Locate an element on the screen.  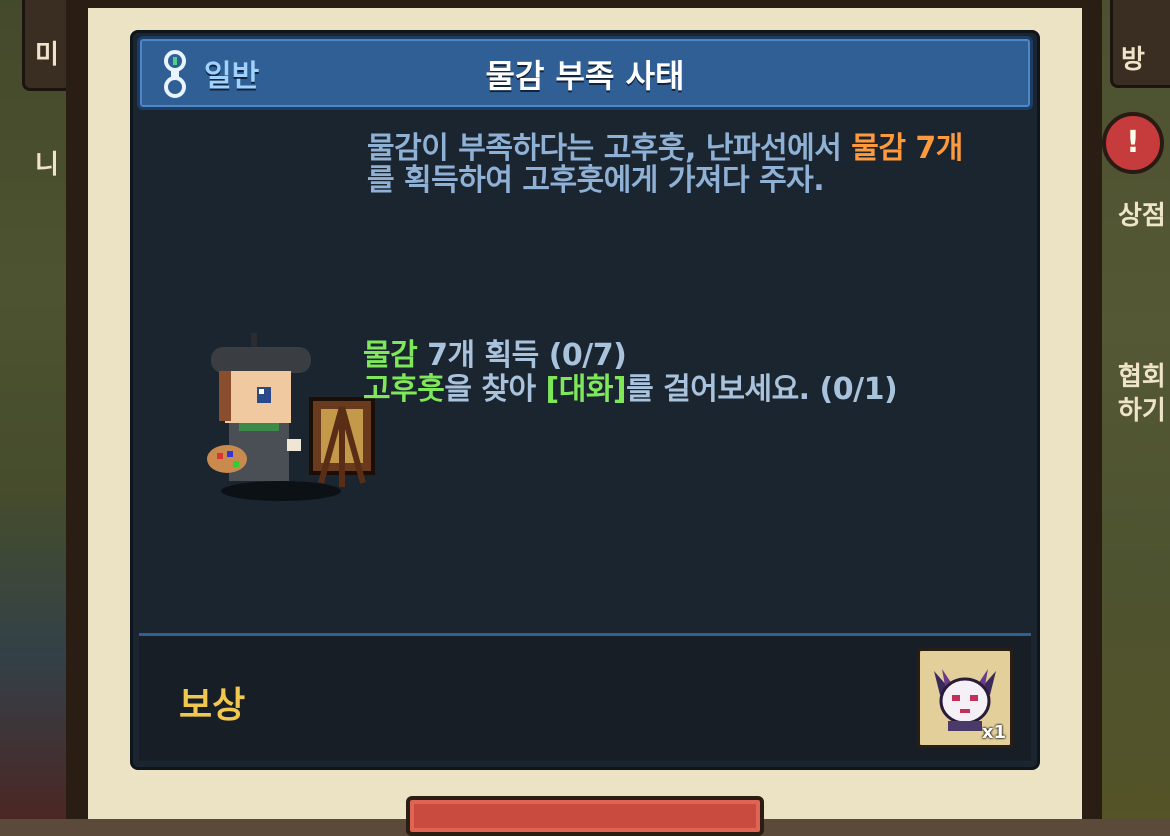
reward-item-slot: x1 is located at coordinates (965, 698).